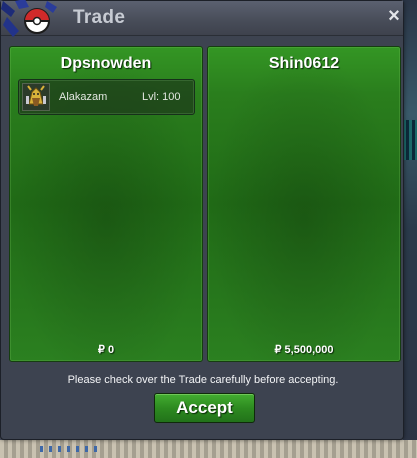  I want to click on close-icon: ×, so click(394, 16).